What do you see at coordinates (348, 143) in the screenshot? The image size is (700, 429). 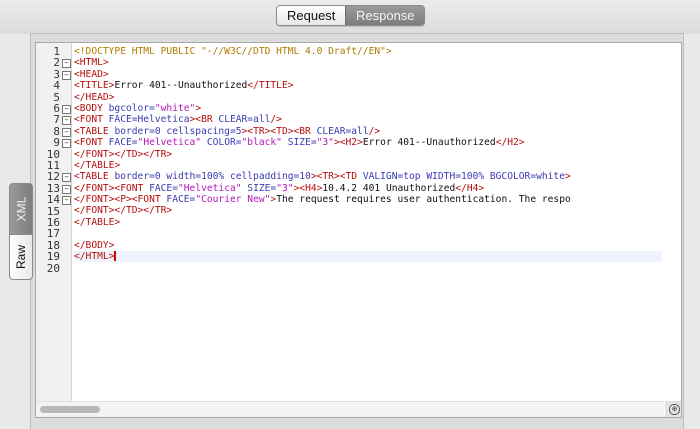 I see `code-token: ><H2>` at bounding box center [348, 143].